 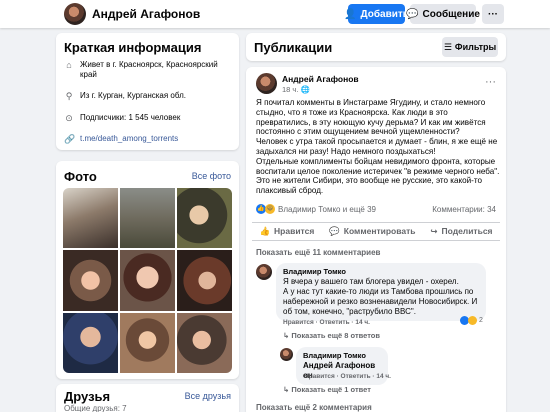 What do you see at coordinates (305, 89) in the screenshot?
I see `globe-icon: 🌐` at bounding box center [305, 89].